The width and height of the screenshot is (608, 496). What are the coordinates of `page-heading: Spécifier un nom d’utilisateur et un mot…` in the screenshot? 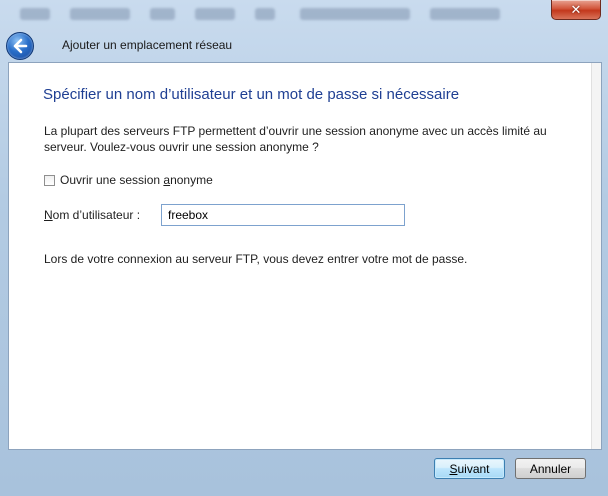 It's located at (251, 94).